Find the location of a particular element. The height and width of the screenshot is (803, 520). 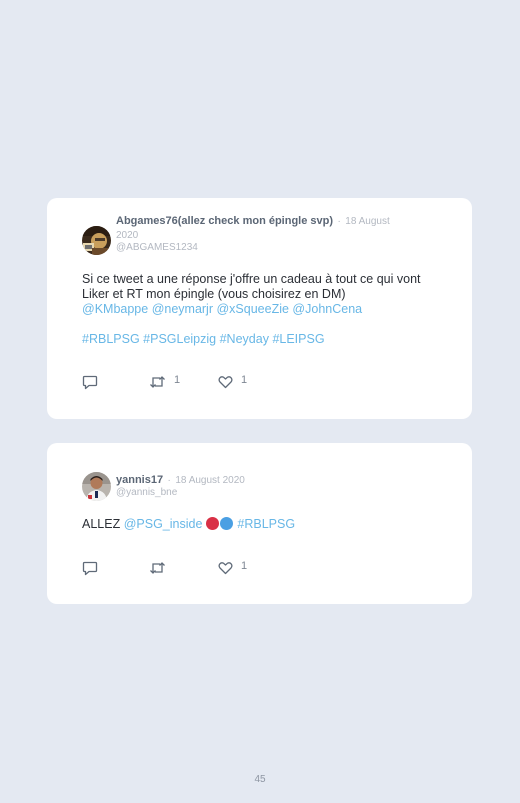

retweet-button: 1 is located at coordinates (164, 382).